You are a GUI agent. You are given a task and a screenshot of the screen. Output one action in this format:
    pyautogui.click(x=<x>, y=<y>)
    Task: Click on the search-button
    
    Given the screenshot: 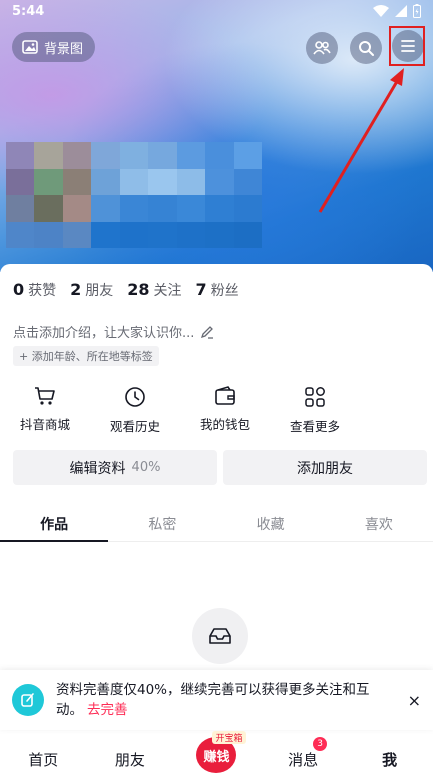 What is the action you would take?
    pyautogui.click(x=366, y=48)
    